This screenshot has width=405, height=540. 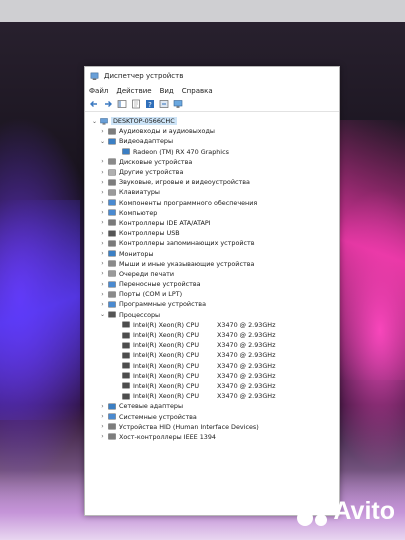 What do you see at coordinates (189, 426) in the screenshot?
I see `tree-item-label: Устройства HID (Human Interface Devices)` at bounding box center [189, 426].